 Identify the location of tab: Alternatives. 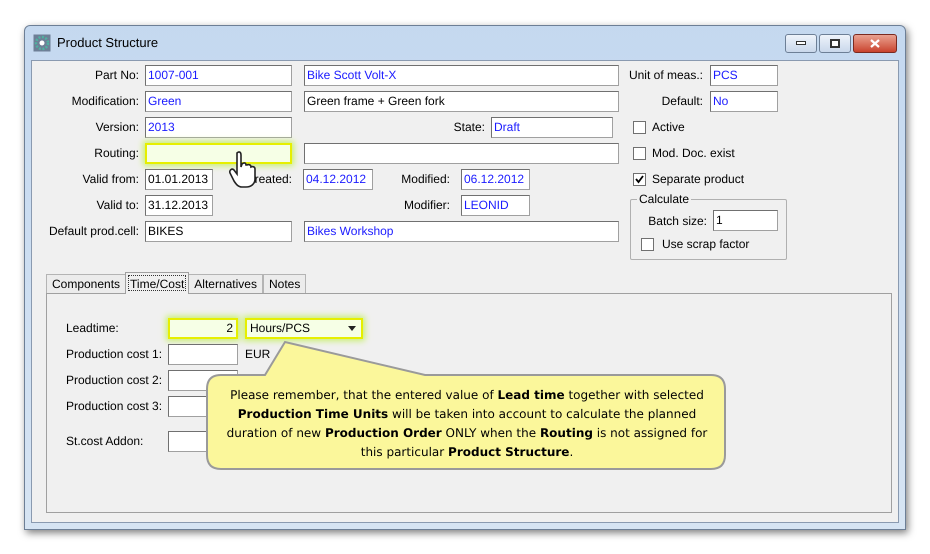
(225, 283).